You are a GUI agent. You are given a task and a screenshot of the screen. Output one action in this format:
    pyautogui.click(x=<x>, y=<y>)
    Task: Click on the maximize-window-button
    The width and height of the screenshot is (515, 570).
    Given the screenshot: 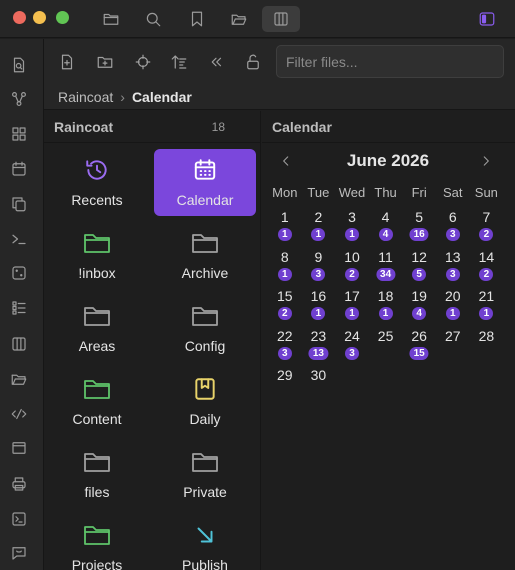 What is the action you would take?
    pyautogui.click(x=62, y=17)
    